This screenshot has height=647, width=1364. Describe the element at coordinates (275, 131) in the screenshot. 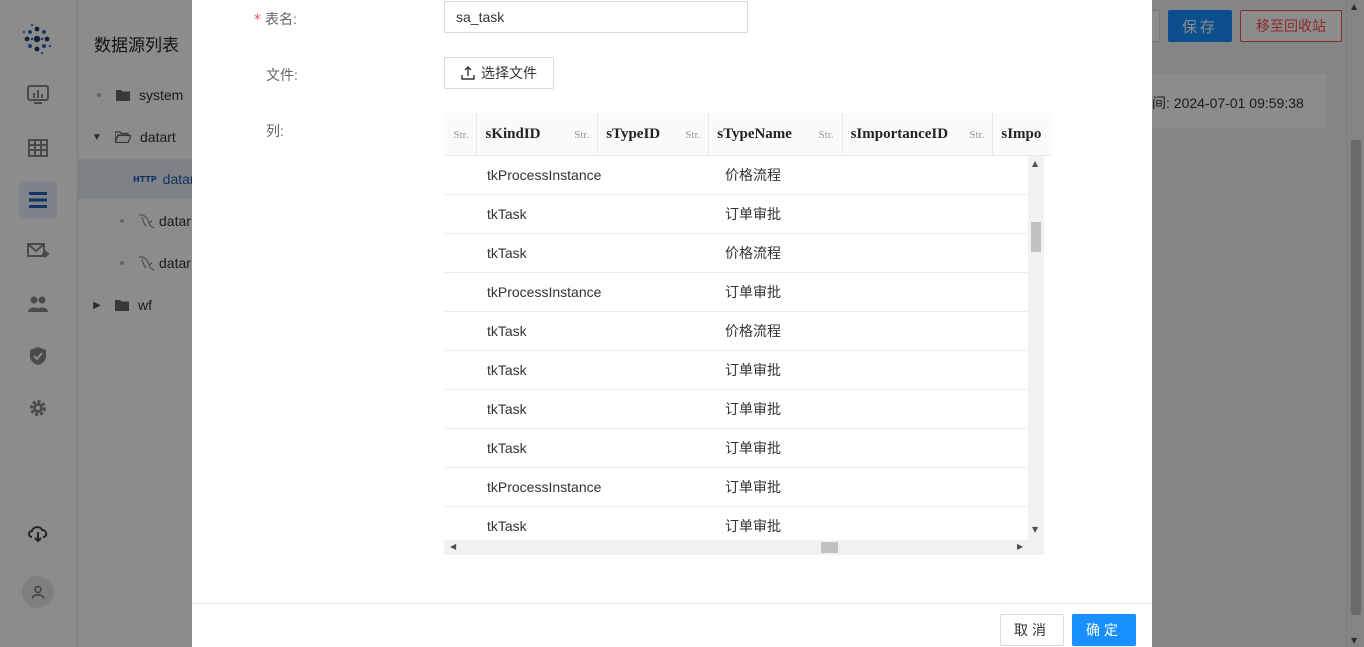

I see `columns-label: 列:` at that location.